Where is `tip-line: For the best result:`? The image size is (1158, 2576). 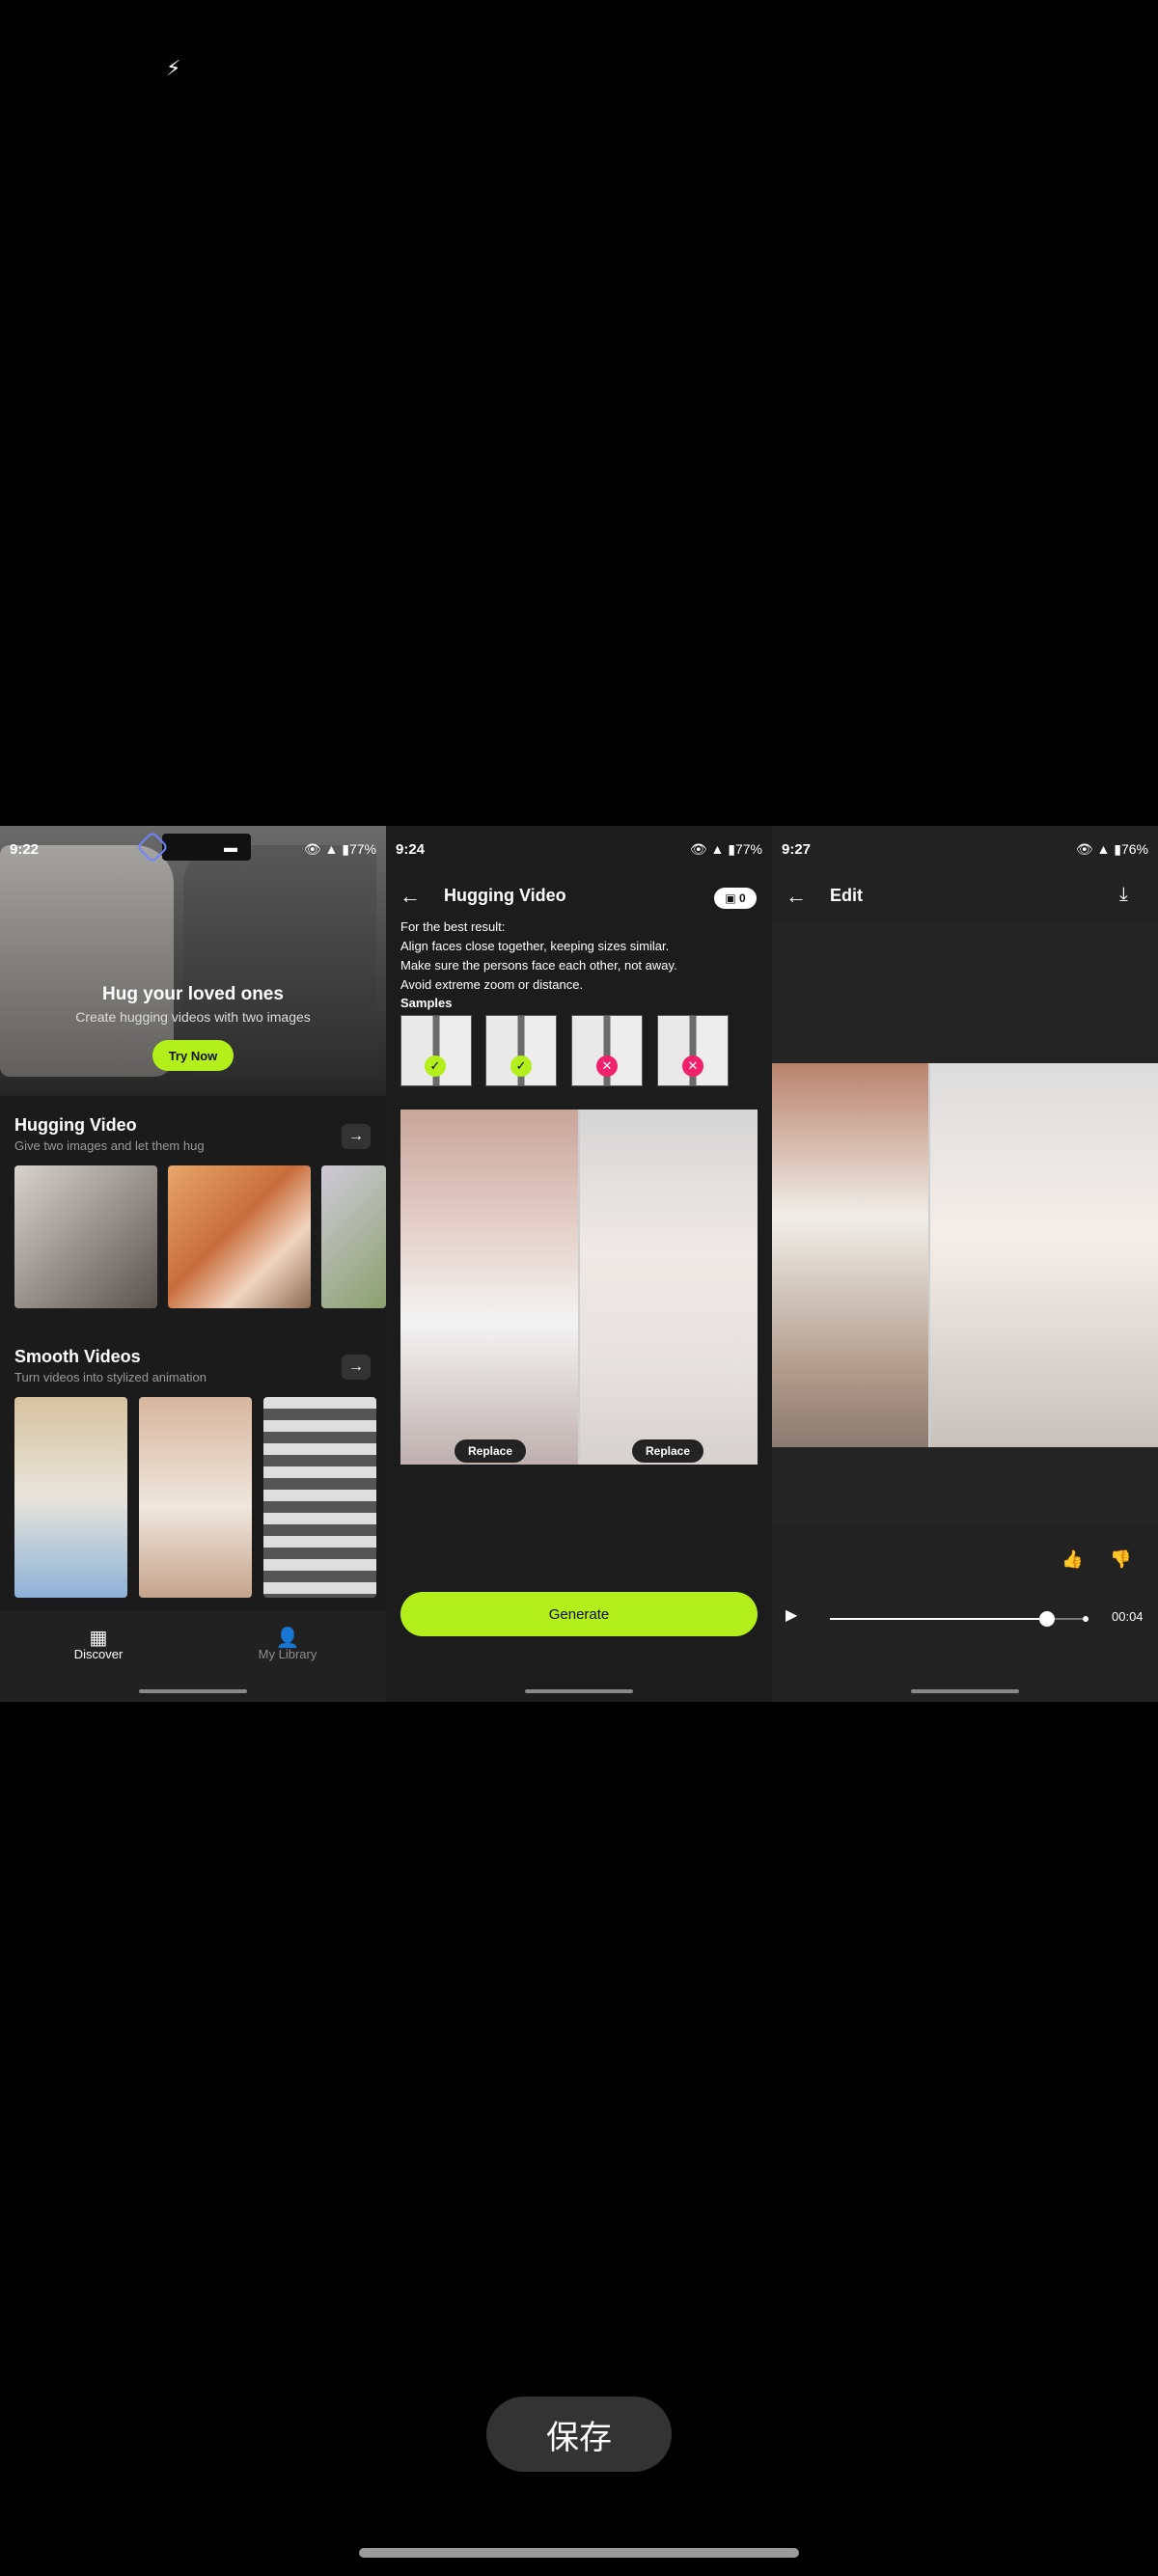
tip-line: For the best result: is located at coordinates (453, 927).